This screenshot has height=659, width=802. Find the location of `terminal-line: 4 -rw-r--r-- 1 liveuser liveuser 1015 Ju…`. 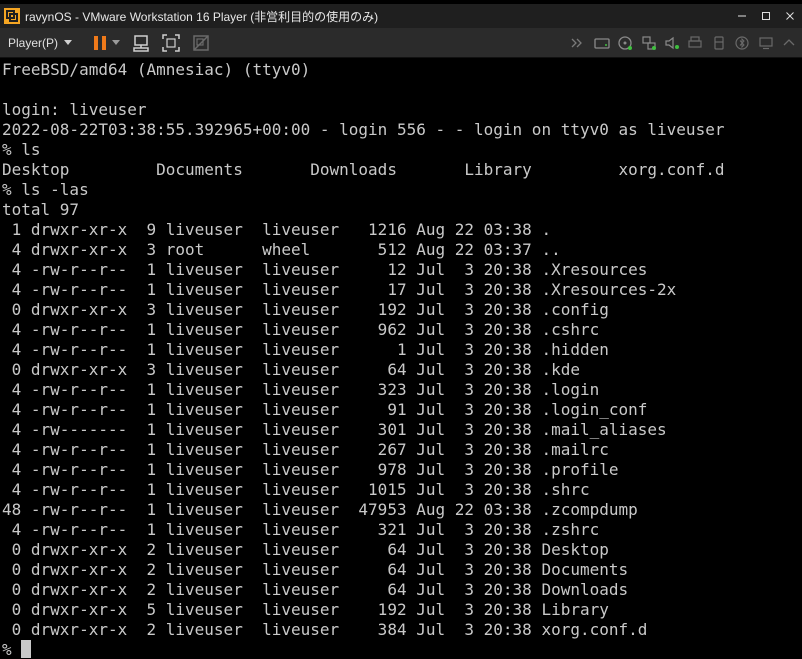

terminal-line: 4 -rw-r--r-- 1 liveuser liveuser 1015 Ju… is located at coordinates (296, 489).